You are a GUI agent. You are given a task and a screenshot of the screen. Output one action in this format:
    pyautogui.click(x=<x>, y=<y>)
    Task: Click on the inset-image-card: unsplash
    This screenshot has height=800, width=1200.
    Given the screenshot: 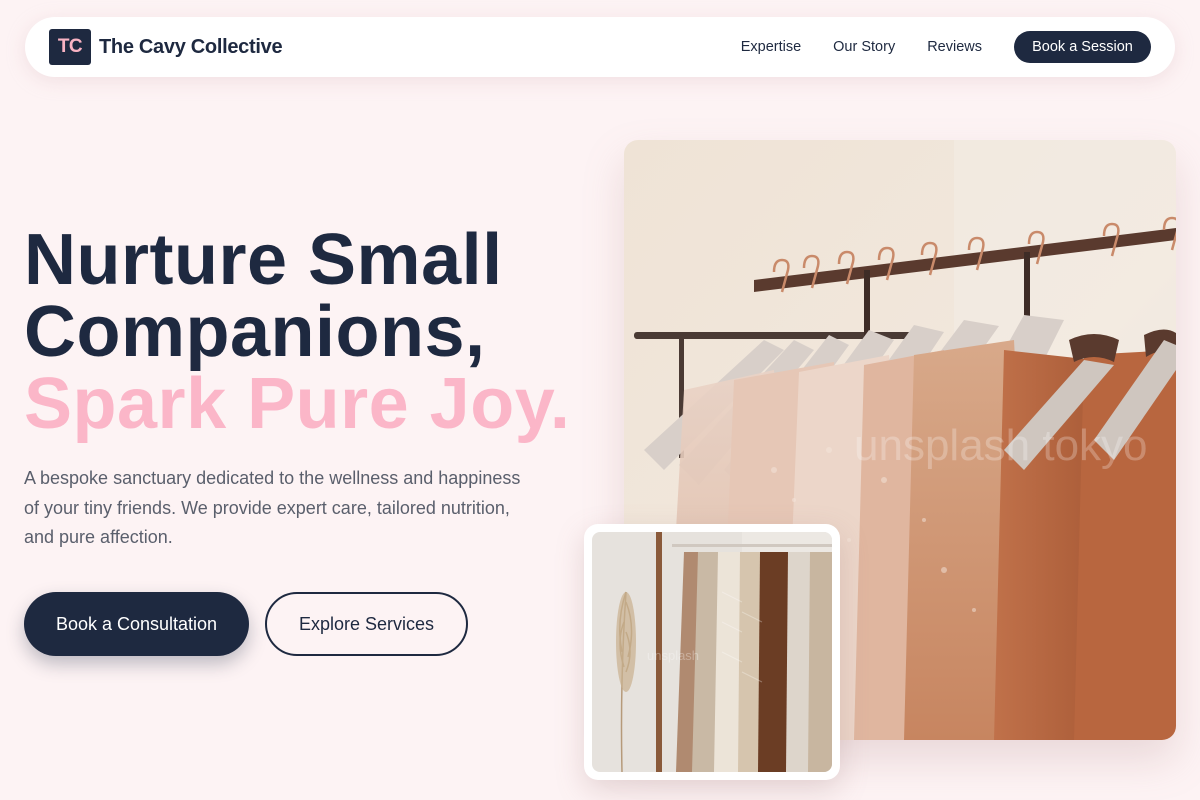 What is the action you would take?
    pyautogui.click(x=712, y=652)
    